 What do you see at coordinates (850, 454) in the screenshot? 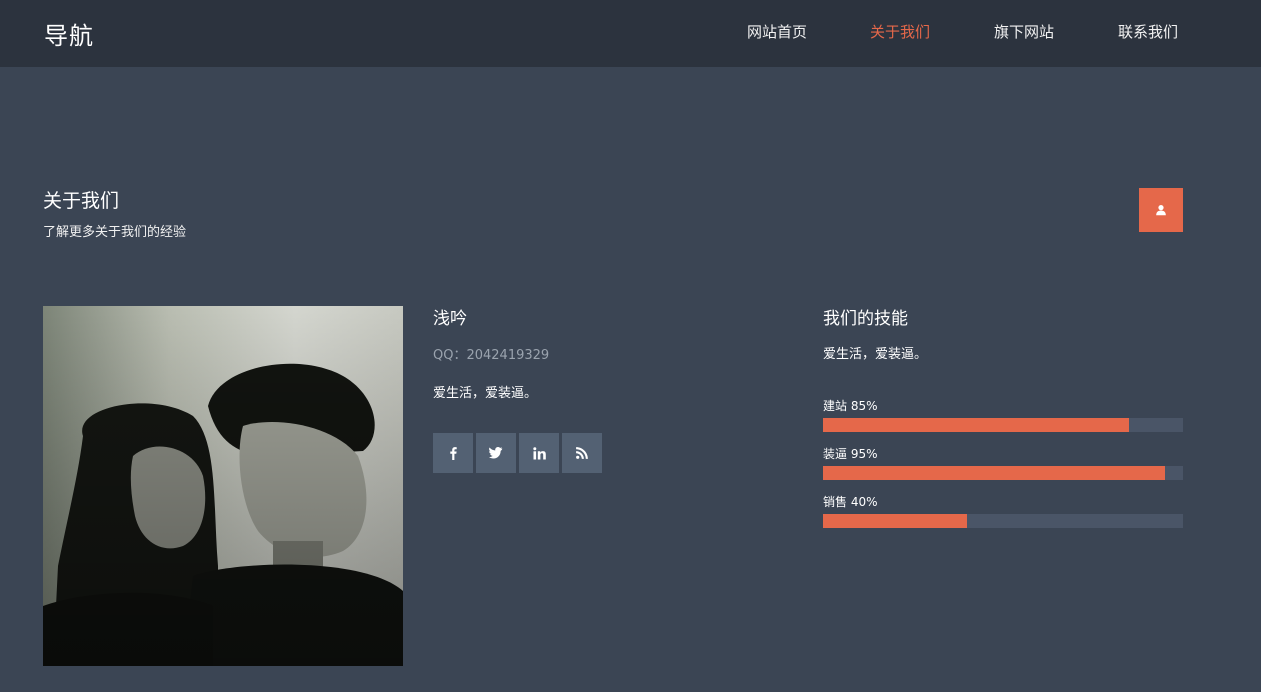
I see `skill-label: 装逼 95%` at bounding box center [850, 454].